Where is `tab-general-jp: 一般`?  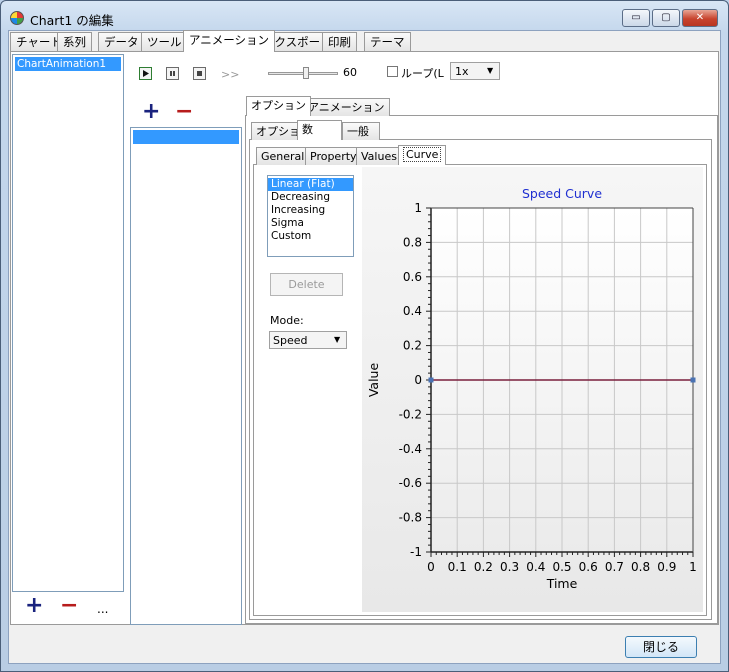
tab-general-jp: 一般 is located at coordinates (361, 131).